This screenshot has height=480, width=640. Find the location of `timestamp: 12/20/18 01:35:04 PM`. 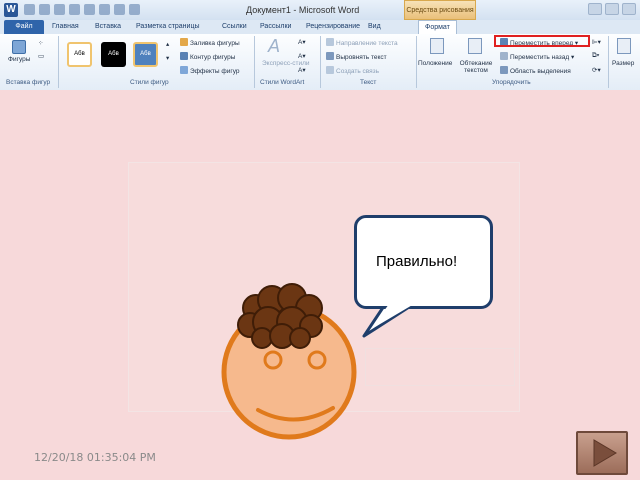

timestamp: 12/20/18 01:35:04 PM is located at coordinates (95, 457).